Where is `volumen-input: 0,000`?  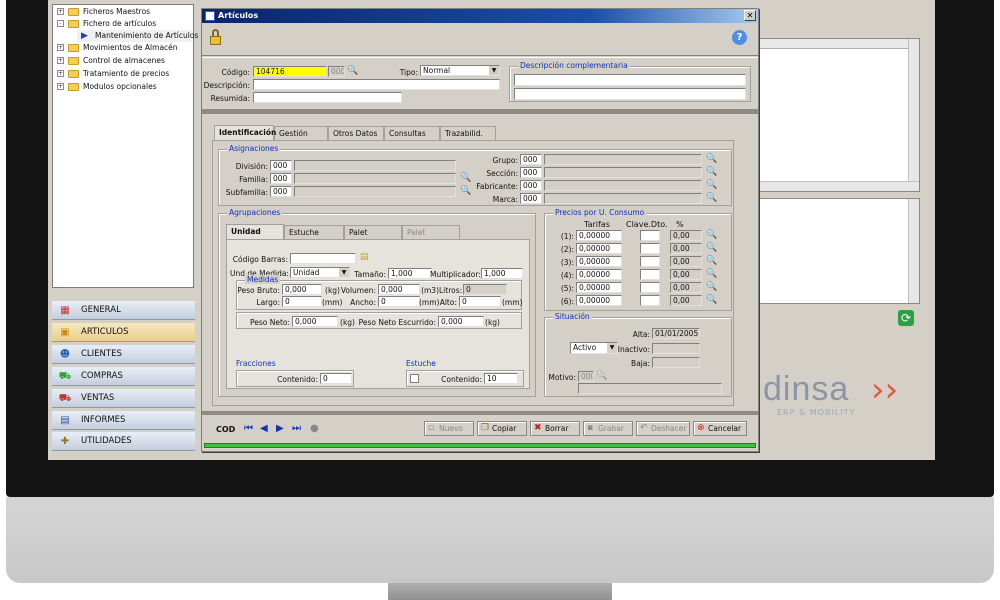 volumen-input: 0,000 is located at coordinates (399, 289).